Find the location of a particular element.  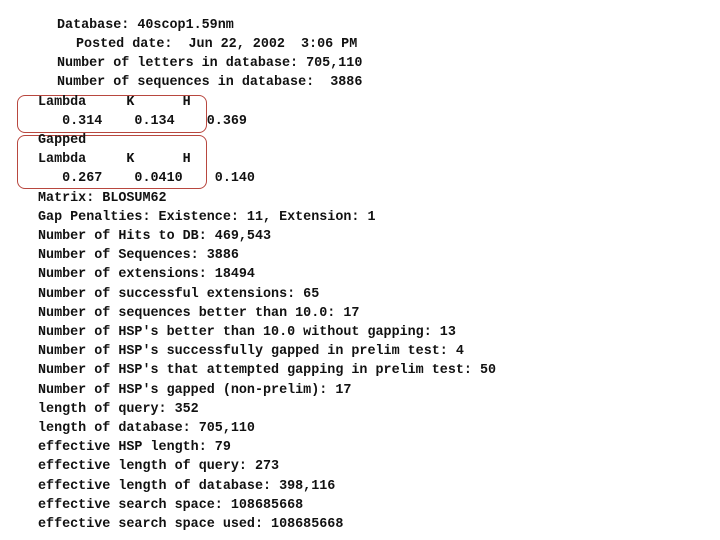

gapped-label: Gapped is located at coordinates (62, 140).